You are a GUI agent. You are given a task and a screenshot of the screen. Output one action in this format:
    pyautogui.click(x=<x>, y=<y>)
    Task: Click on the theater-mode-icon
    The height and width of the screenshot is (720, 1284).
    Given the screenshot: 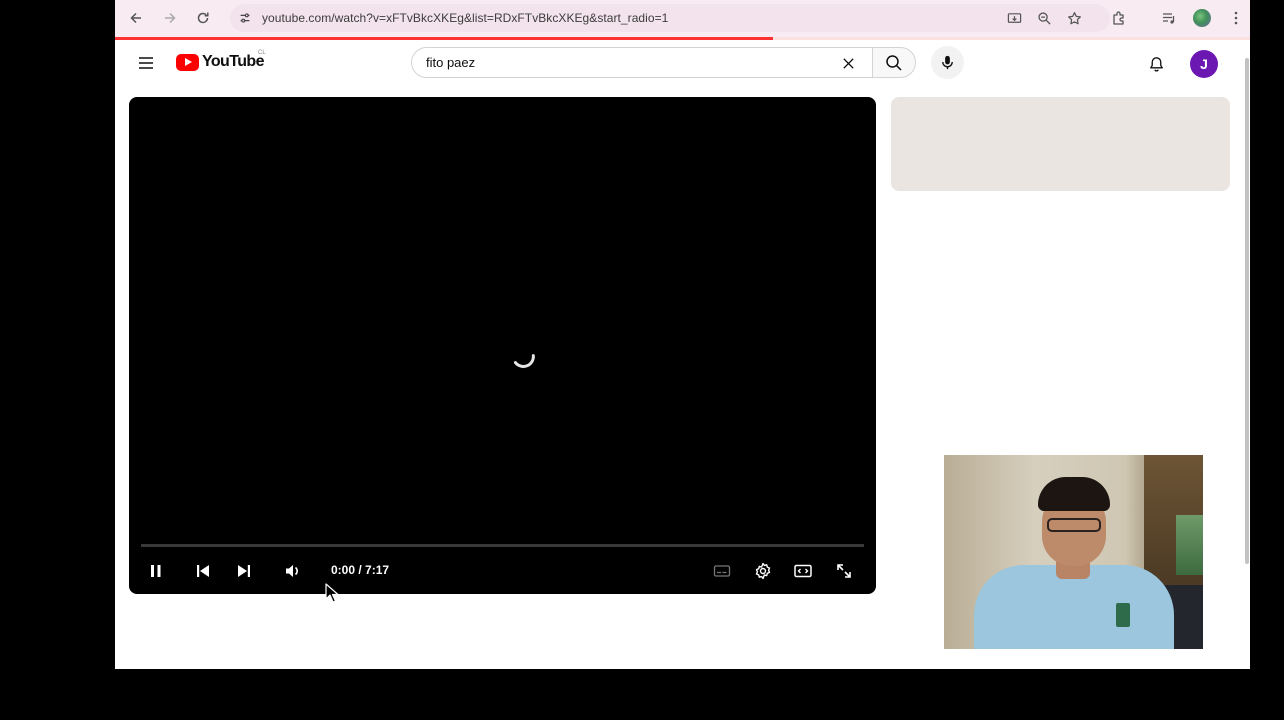 What is the action you would take?
    pyautogui.click(x=803, y=571)
    